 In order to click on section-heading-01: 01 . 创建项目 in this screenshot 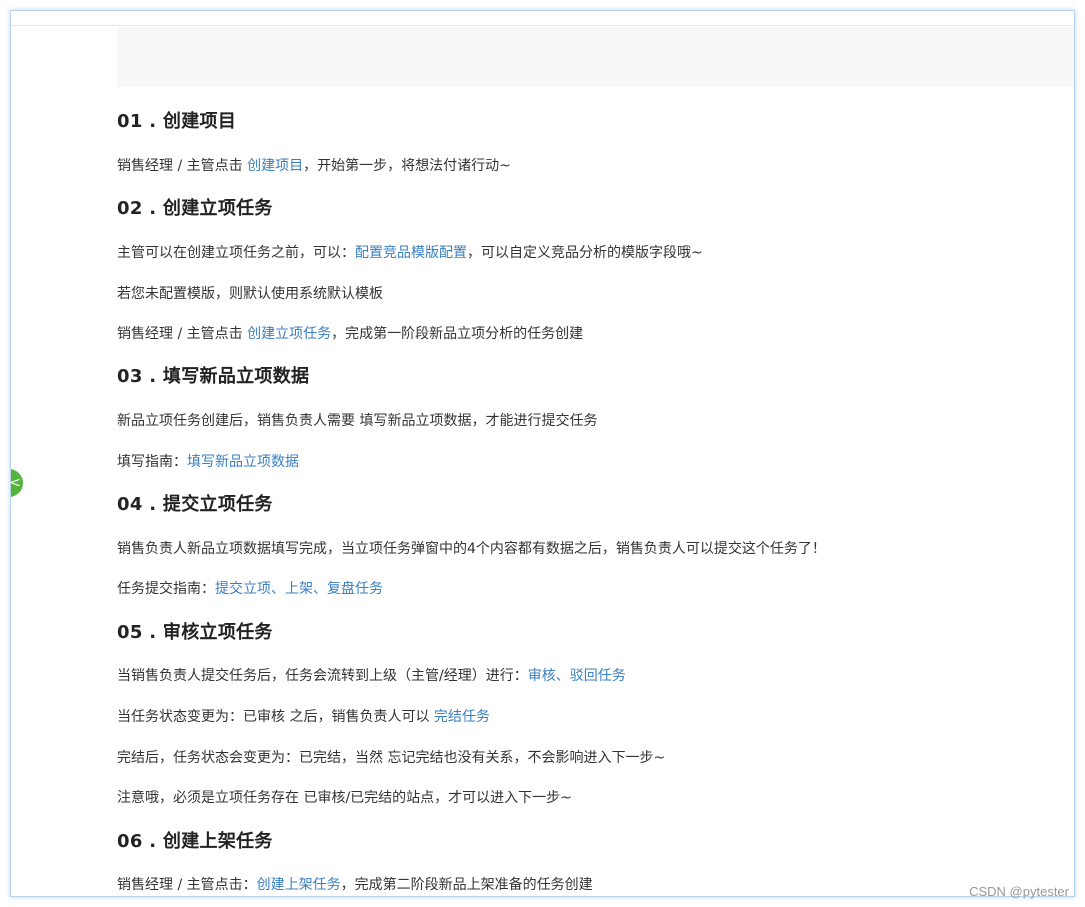, I will do `click(177, 121)`.